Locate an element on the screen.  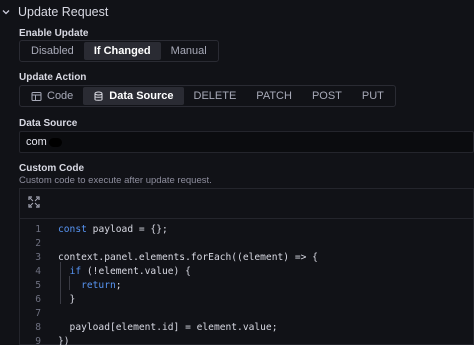
code-text: }) is located at coordinates (64, 340).